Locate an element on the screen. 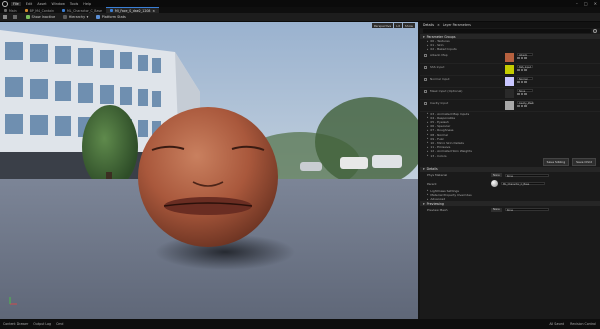  show-inactive-button: Show Inactive is located at coordinates (40, 17).